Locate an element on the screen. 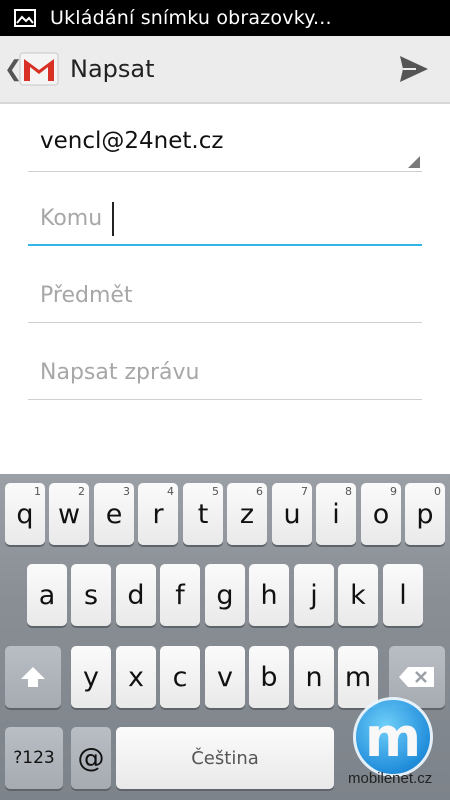 The width and height of the screenshot is (450, 800). key-s: s is located at coordinates (91, 595).